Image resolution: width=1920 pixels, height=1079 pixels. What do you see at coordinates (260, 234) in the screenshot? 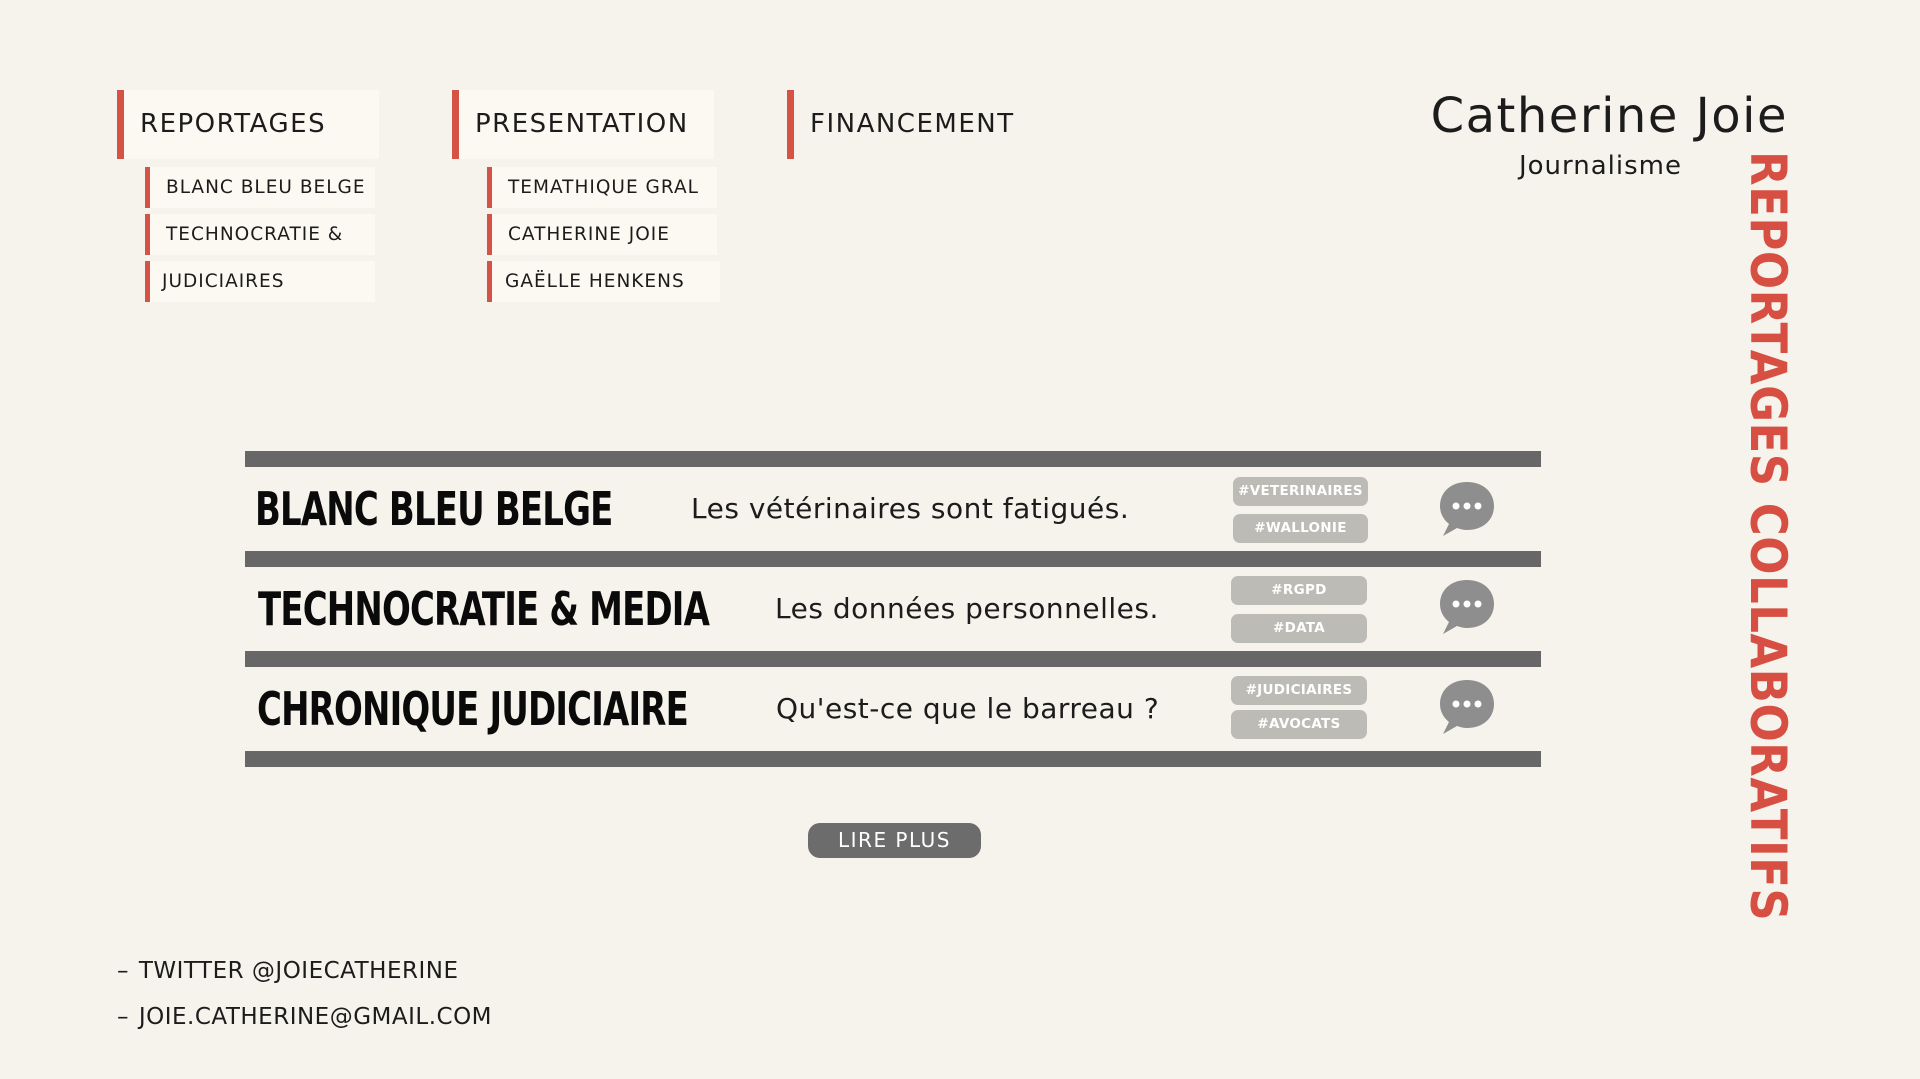
I see `nav-sub-technocratie: TECHNOCRATIE &` at bounding box center [260, 234].